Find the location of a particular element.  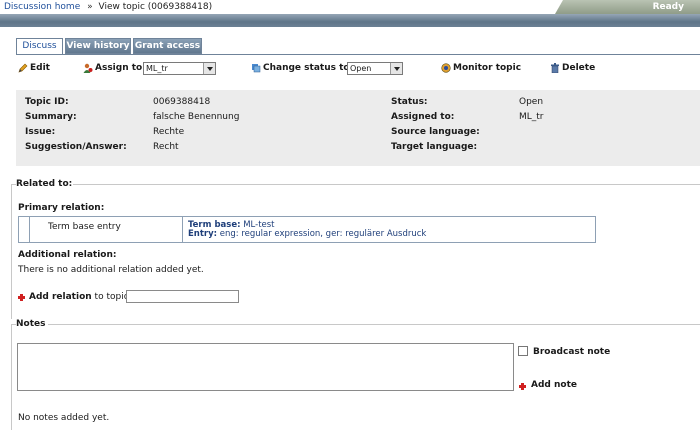

assign-to: Assign to: is located at coordinates (114, 68).